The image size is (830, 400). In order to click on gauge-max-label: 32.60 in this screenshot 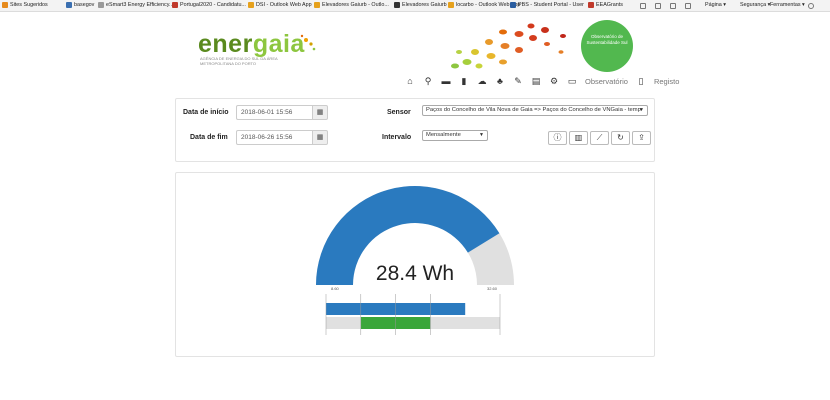, I will do `click(492, 288)`.